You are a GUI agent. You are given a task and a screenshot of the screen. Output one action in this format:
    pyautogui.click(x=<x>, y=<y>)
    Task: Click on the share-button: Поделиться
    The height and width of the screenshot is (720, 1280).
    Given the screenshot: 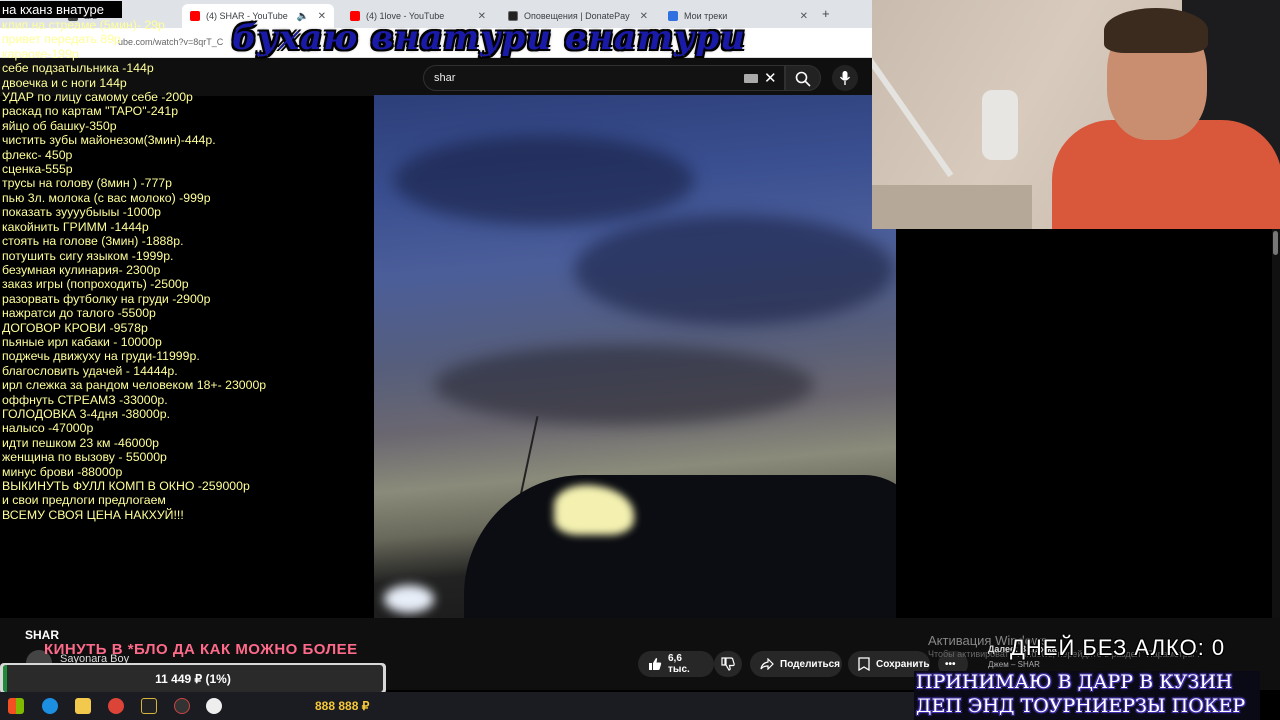 What is the action you would take?
    pyautogui.click(x=796, y=664)
    